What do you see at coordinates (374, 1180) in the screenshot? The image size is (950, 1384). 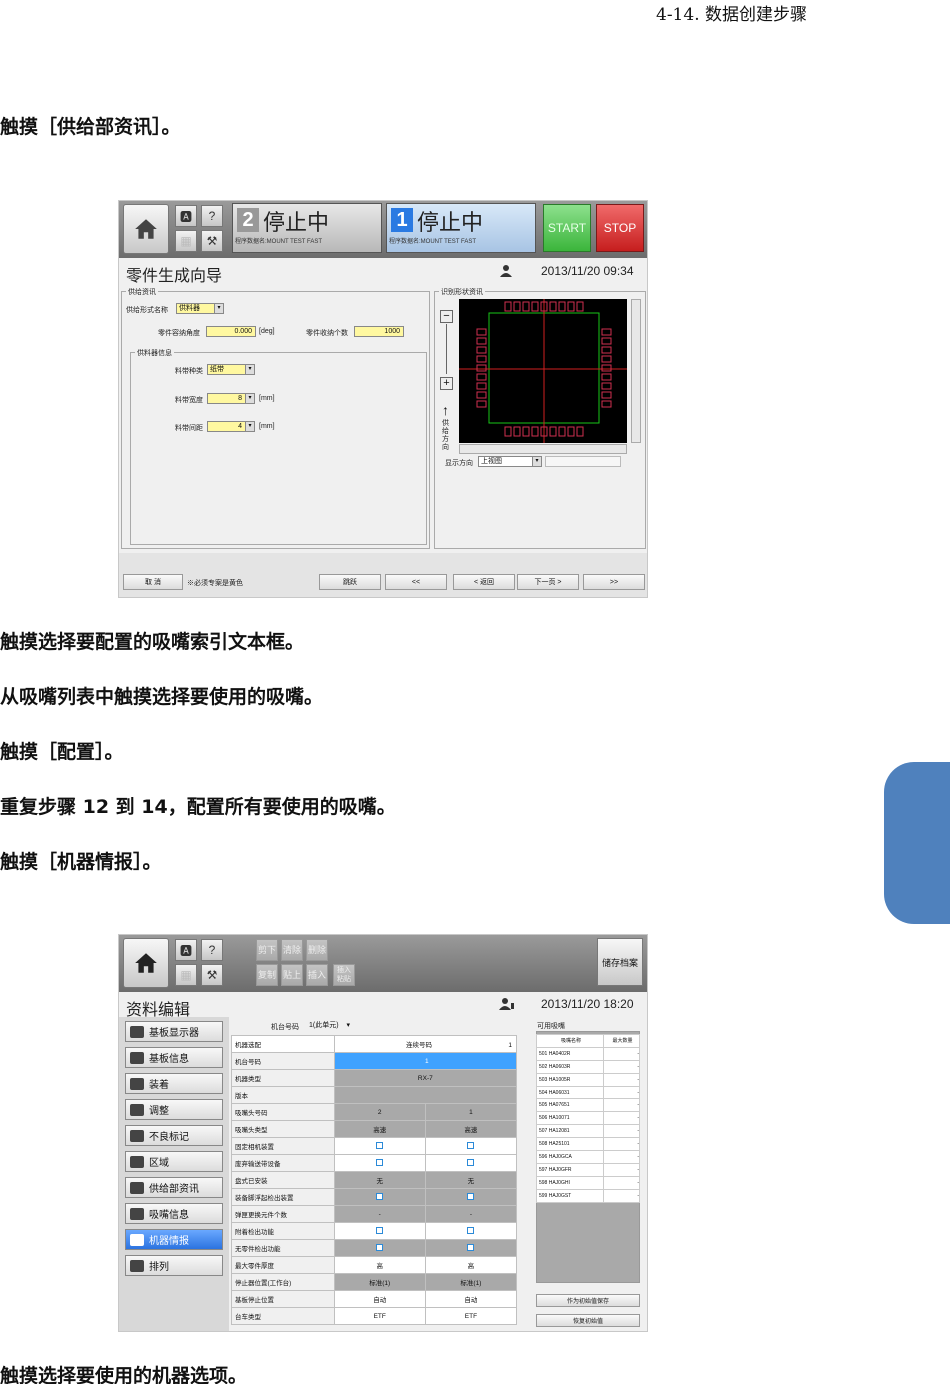 I see `table-row: 盘式已安装无无` at bounding box center [374, 1180].